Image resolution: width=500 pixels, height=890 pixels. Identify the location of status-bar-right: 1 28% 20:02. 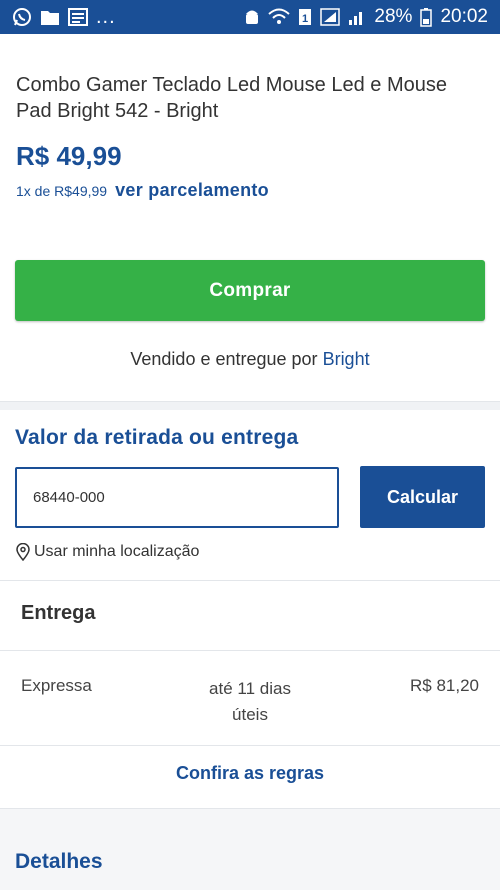
(366, 17).